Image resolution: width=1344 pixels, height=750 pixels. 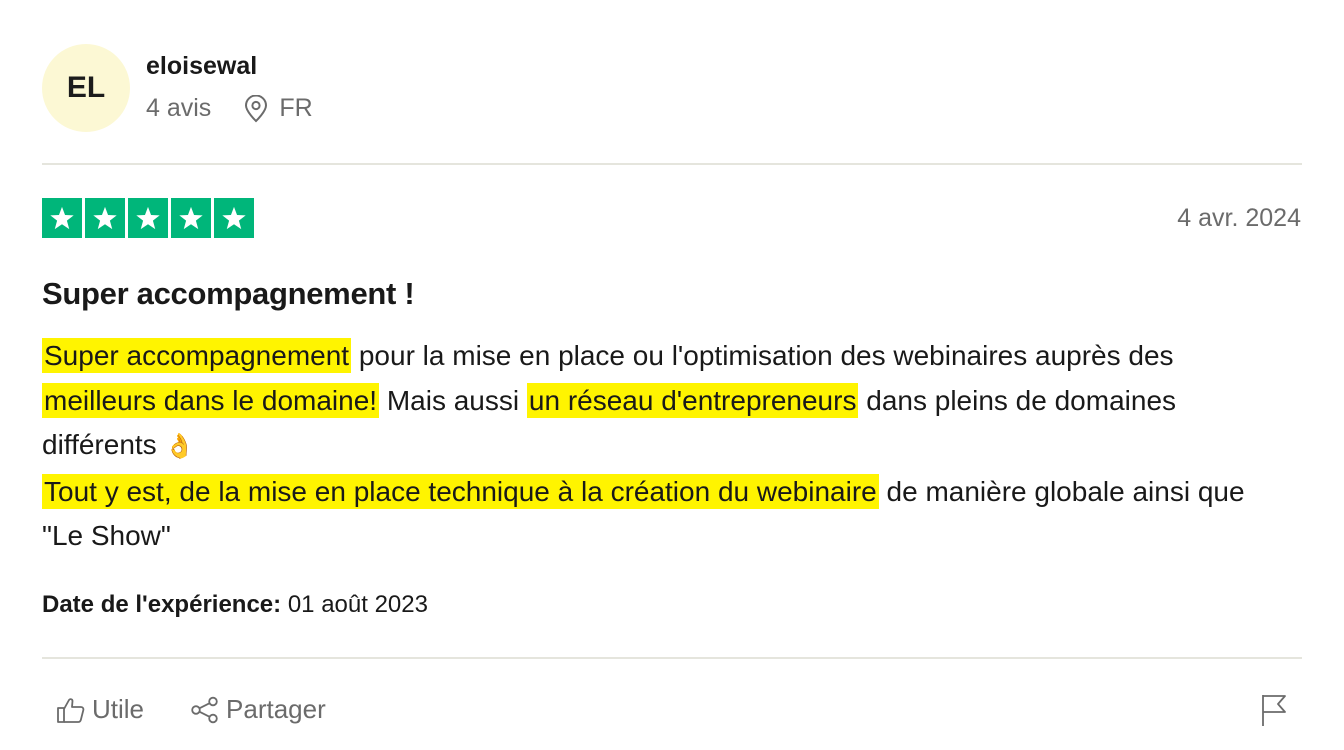 What do you see at coordinates (197, 355) in the screenshot?
I see `highlighted-text: Super accompagnement` at bounding box center [197, 355].